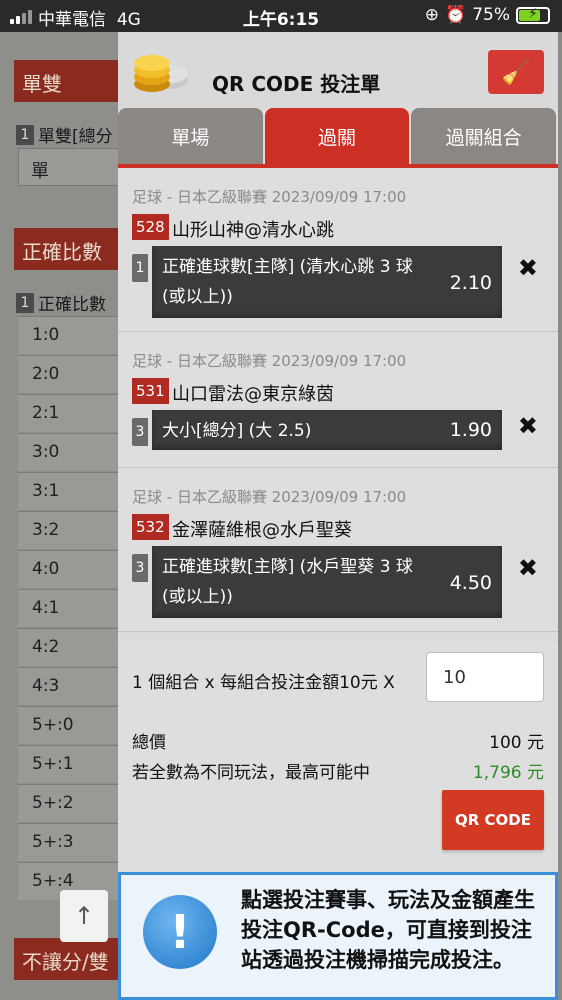 Image resolution: width=562 pixels, height=1000 pixels. Describe the element at coordinates (150, 391) in the screenshot. I see `match-code: 531` at that location.